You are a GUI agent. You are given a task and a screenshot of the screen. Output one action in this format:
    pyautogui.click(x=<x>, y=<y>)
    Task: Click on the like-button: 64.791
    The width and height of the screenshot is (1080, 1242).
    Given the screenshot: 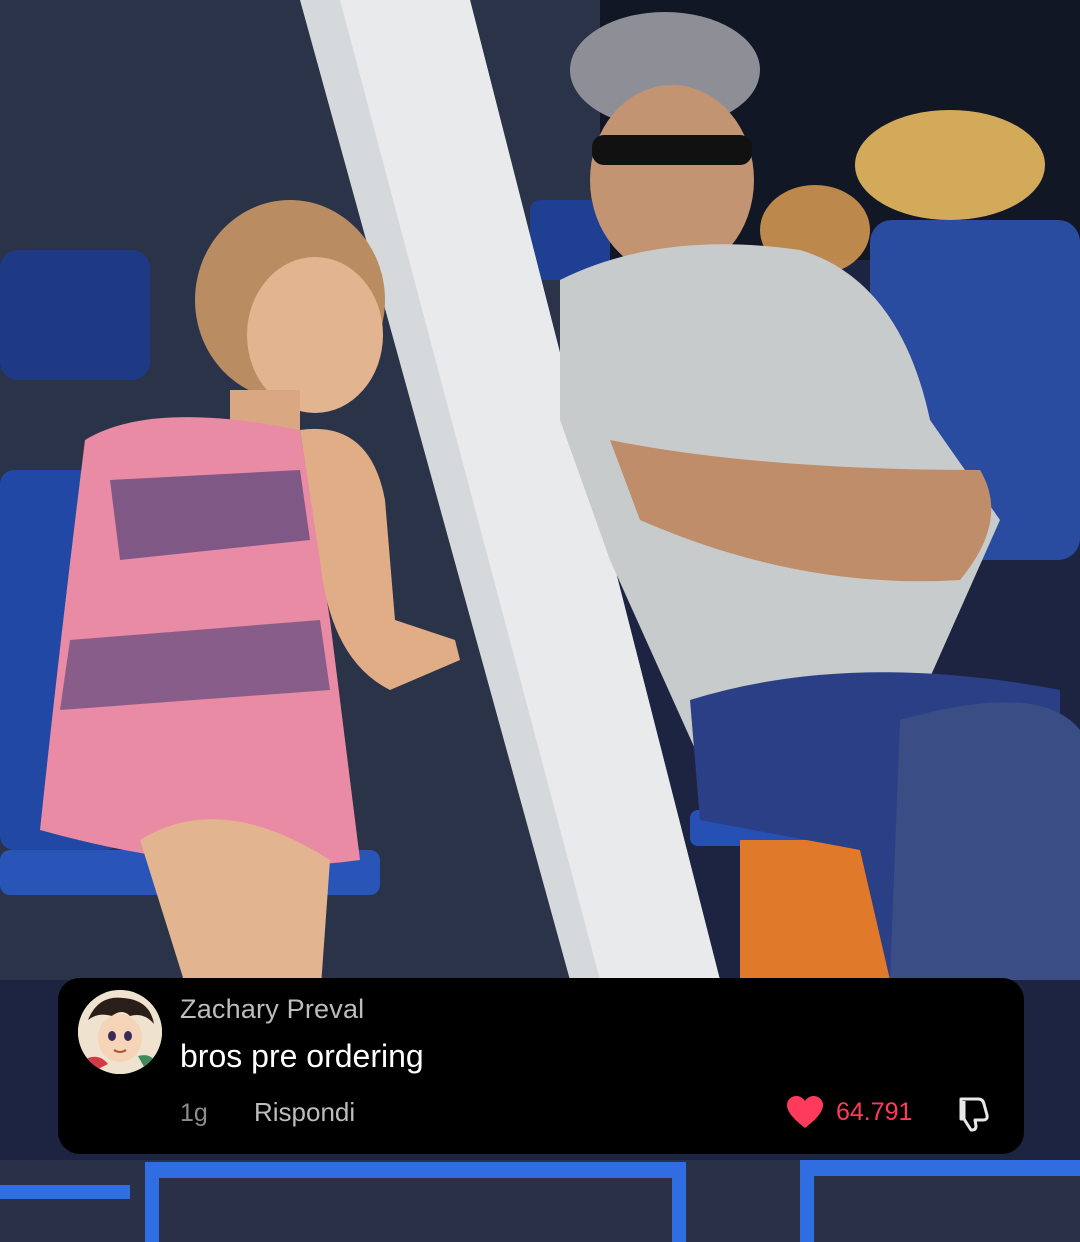 What is the action you would take?
    pyautogui.click(x=849, y=1112)
    